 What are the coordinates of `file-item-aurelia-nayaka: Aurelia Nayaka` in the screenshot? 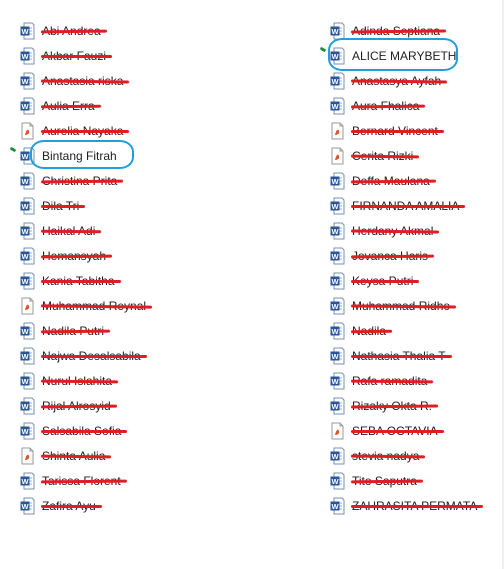 It's located at (145, 130).